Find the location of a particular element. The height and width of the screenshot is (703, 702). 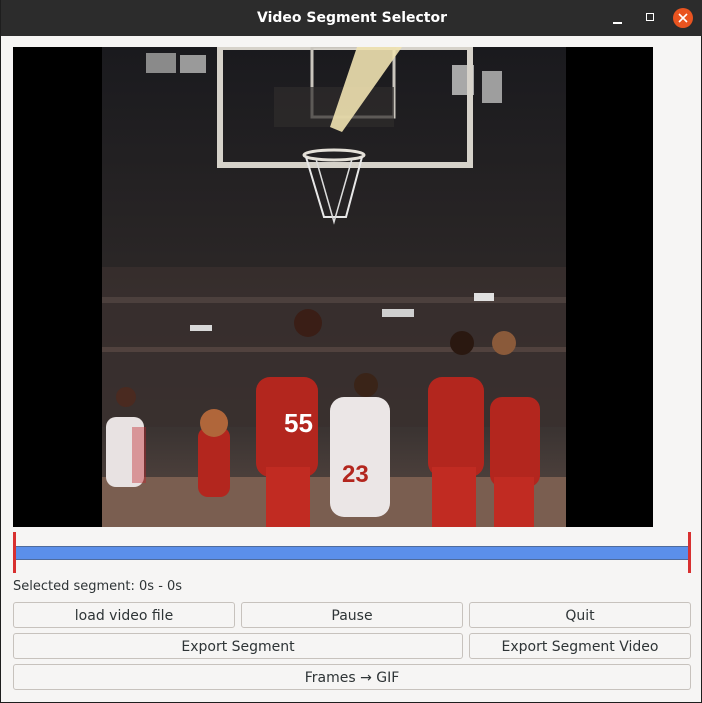

pause-button: Pause is located at coordinates (352, 615).